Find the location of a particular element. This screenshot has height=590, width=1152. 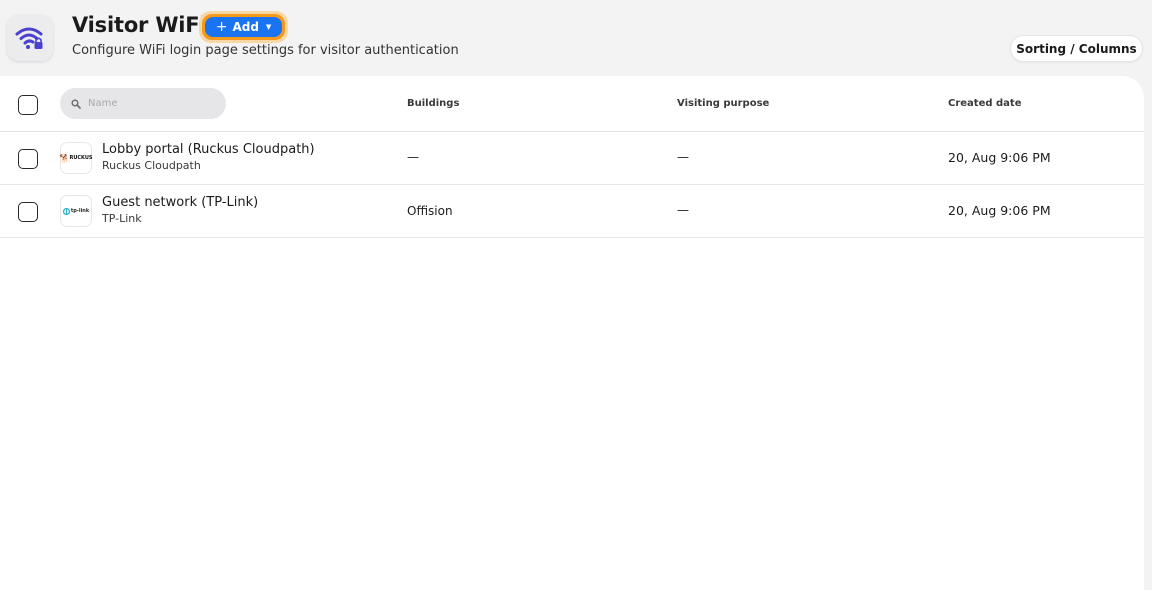

row-name: Lobby portal (Ruckus Cloudpath) is located at coordinates (208, 149).